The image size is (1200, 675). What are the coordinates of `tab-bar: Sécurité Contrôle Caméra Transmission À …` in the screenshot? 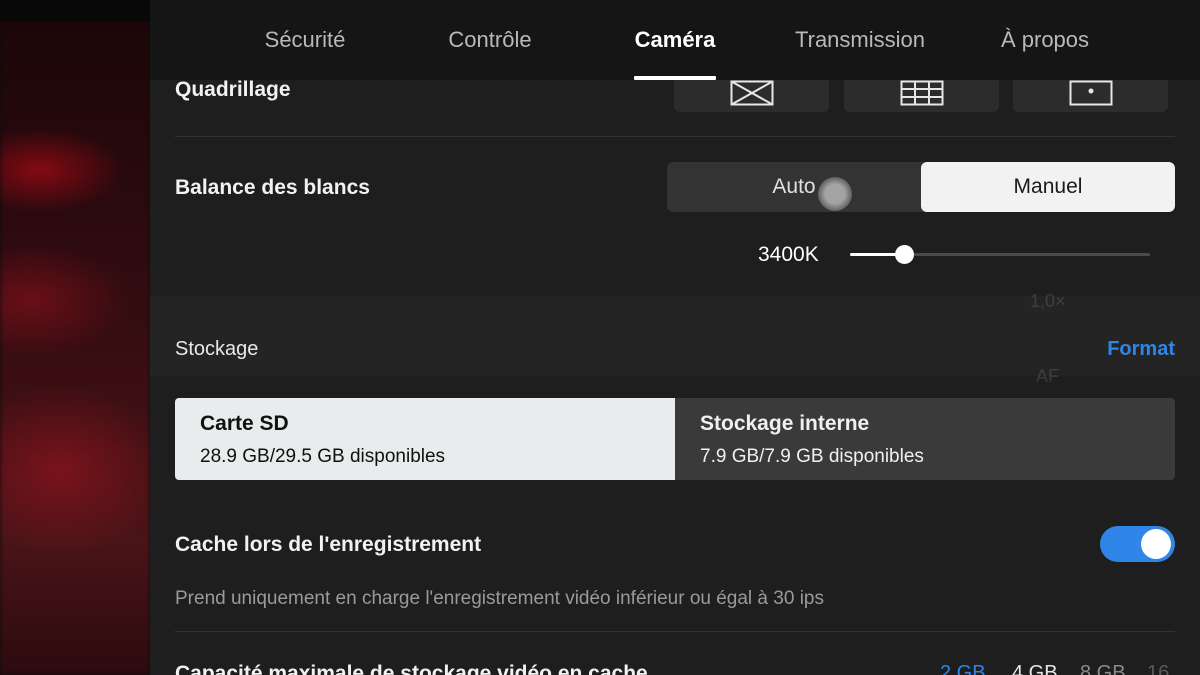 It's located at (675, 40).